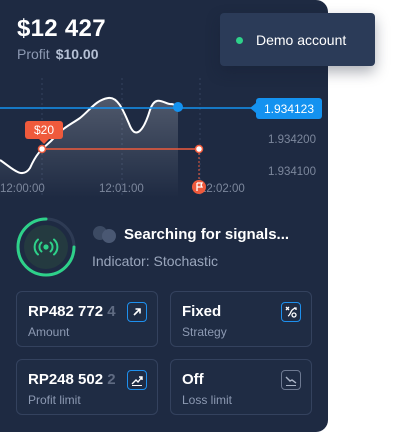  I want to click on time-tick-3: 12:02:00, so click(222, 189).